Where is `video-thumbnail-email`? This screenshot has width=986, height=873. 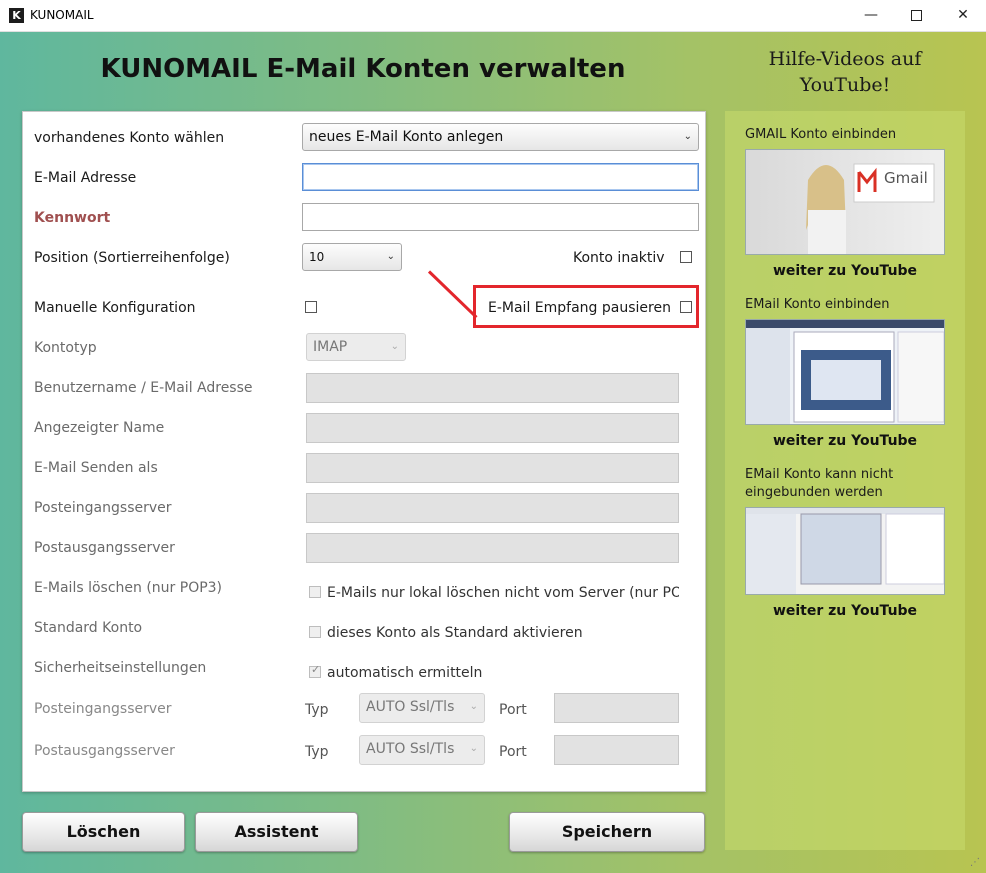 video-thumbnail-email is located at coordinates (845, 372).